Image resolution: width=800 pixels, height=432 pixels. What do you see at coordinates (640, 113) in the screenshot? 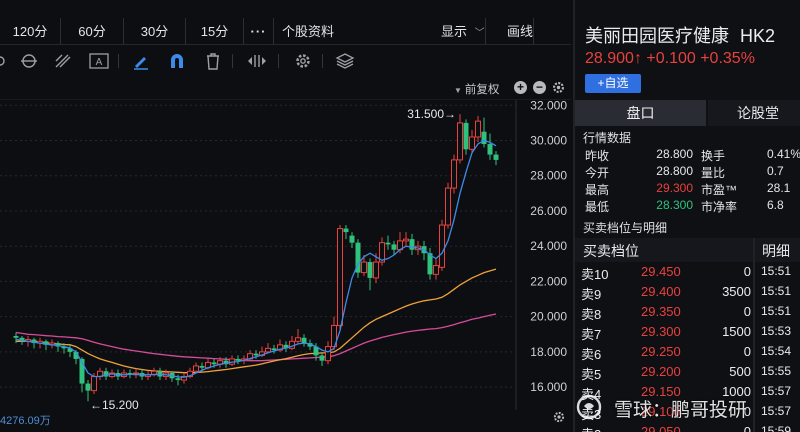
I see `tab-orderbook: 盘口` at bounding box center [640, 113].